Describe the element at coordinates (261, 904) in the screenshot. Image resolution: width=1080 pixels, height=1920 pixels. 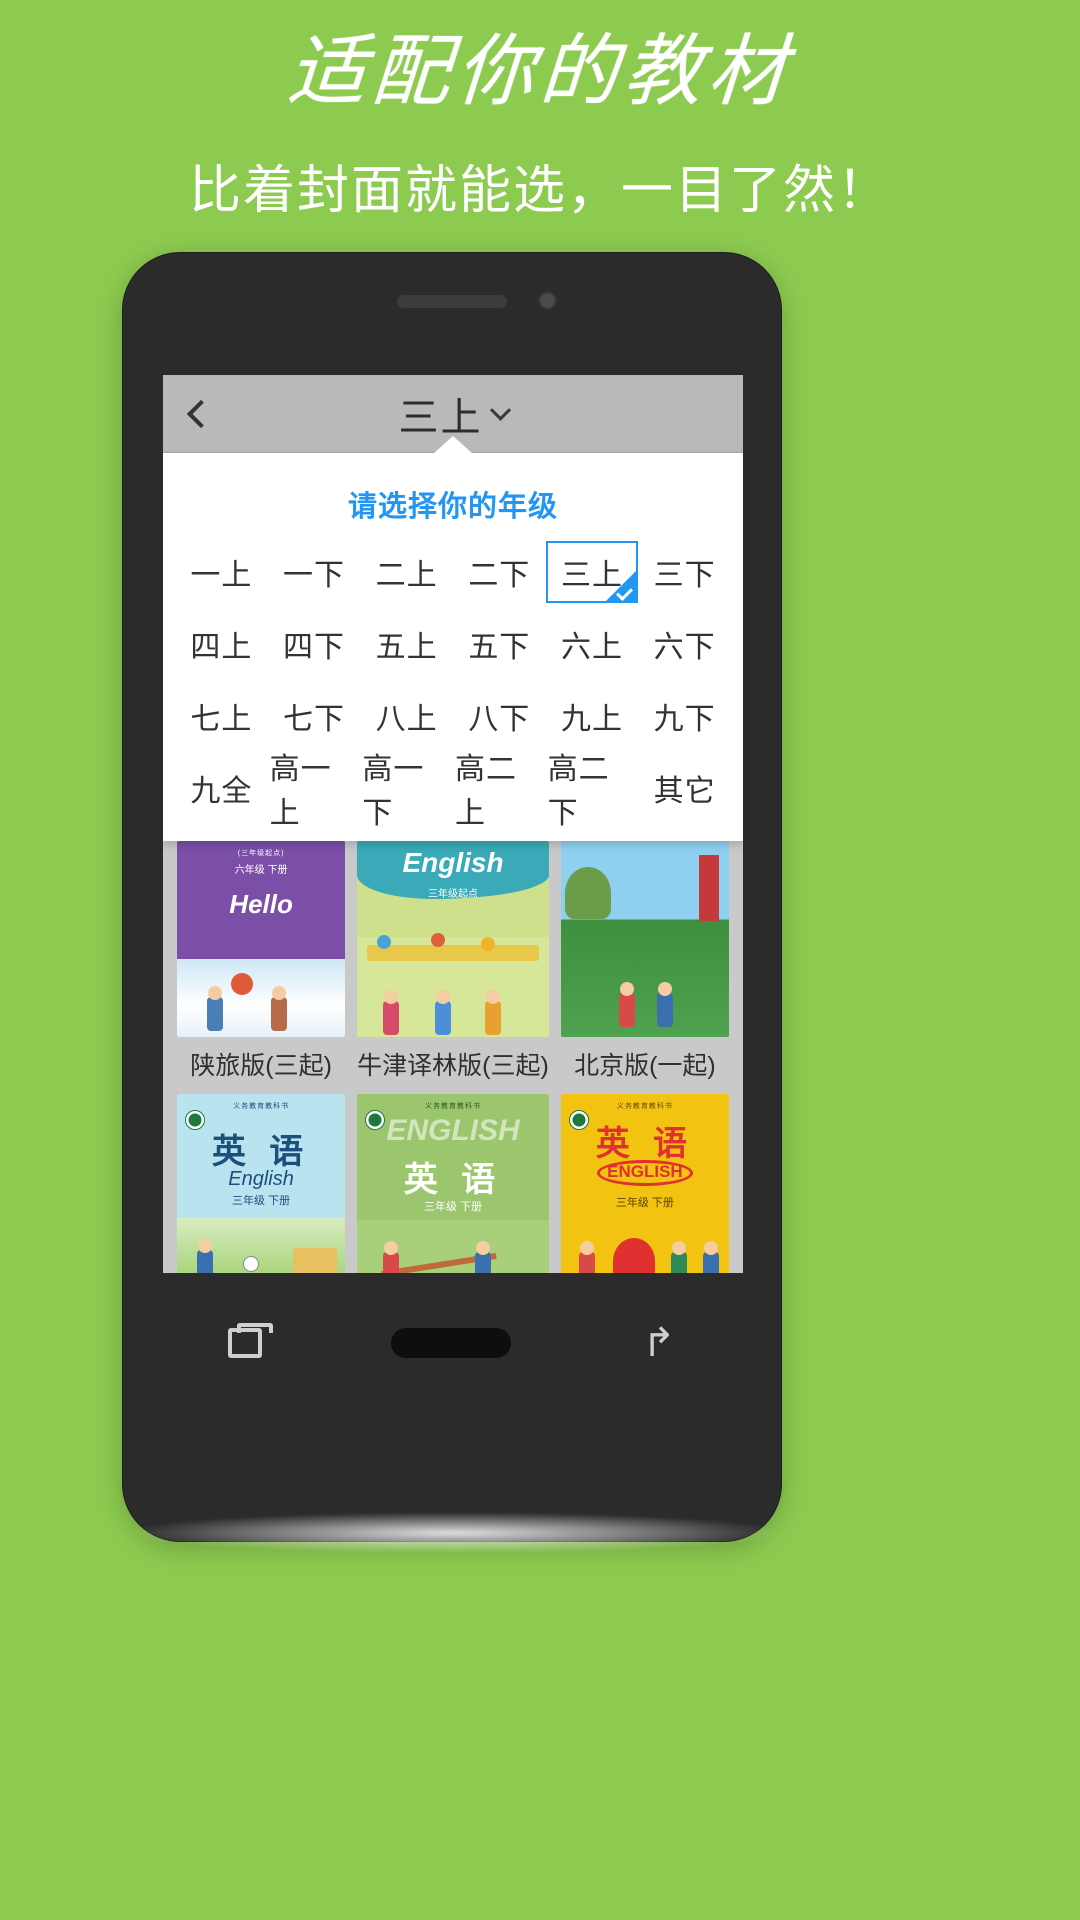
I see `cover-title-en: Hello` at that location.